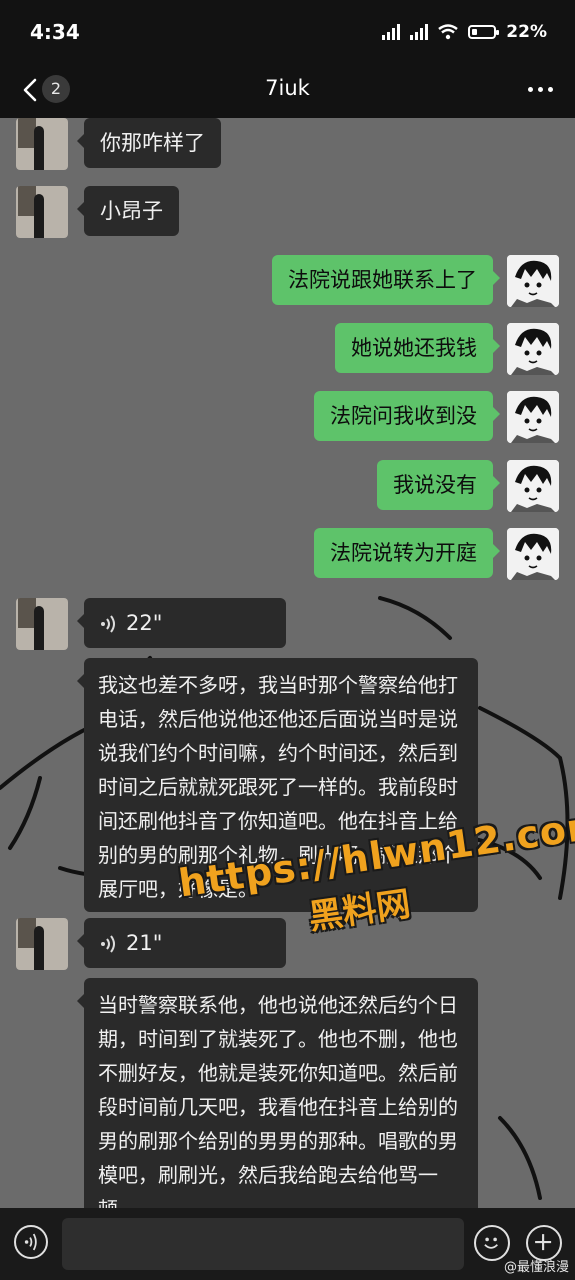  What do you see at coordinates (407, 416) in the screenshot?
I see `sent-message-bubble: 法院问我收到没` at bounding box center [407, 416].